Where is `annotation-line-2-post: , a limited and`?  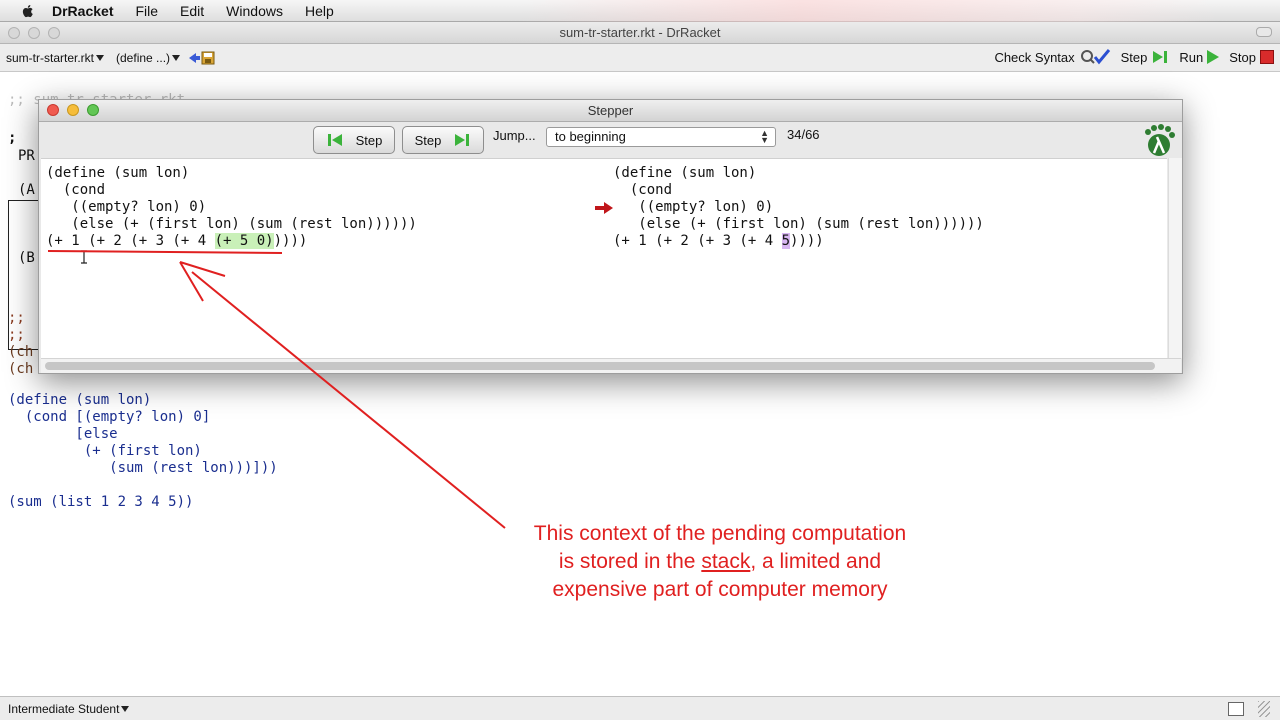 annotation-line-2-post: , a limited and is located at coordinates (816, 561).